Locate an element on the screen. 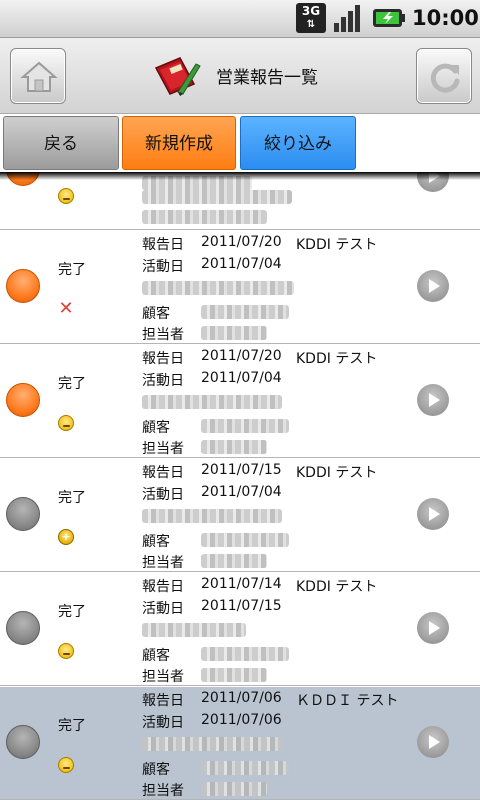  3g-icon: 3G ⇅ is located at coordinates (311, 18).